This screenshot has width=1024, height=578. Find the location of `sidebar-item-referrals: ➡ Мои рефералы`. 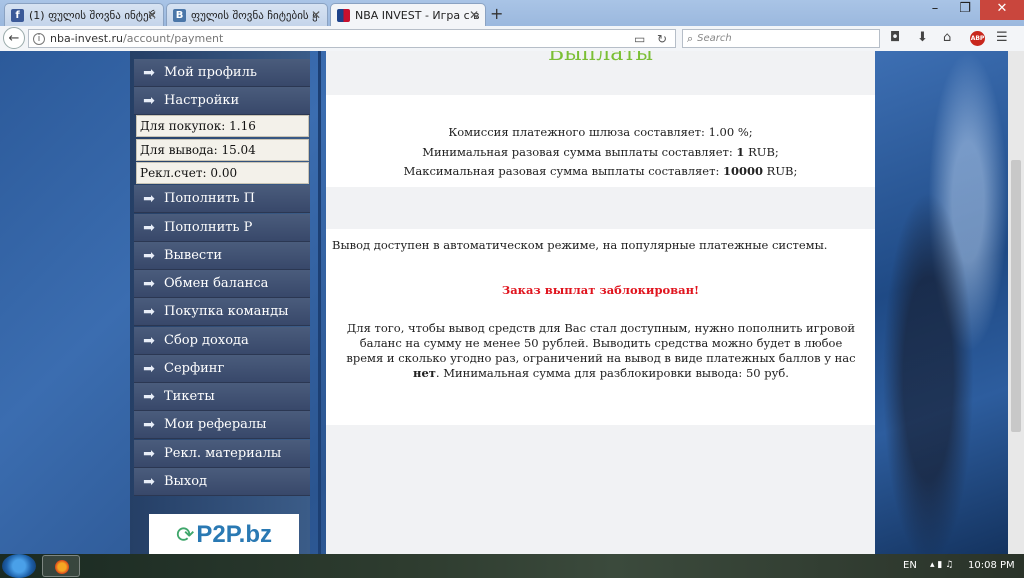

sidebar-item-referrals: ➡ Мои рефералы is located at coordinates (222, 425).